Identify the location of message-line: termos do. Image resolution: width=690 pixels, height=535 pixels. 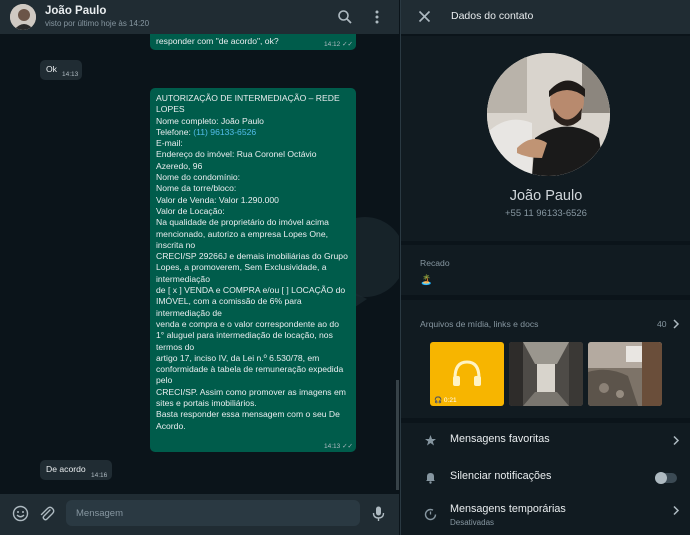
(175, 346).